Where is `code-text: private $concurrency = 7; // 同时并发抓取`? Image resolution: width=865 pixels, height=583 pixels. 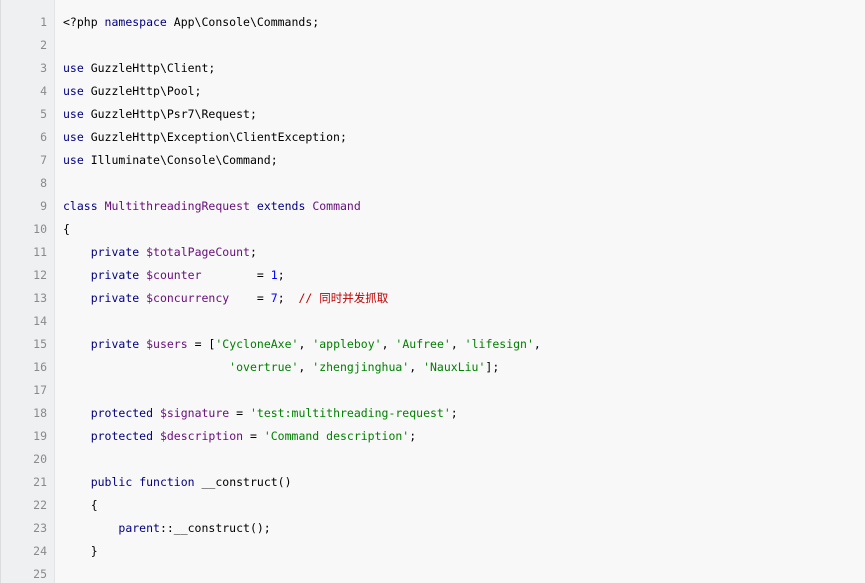
code-text: private $concurrency = 7; // 同时并发抓取 is located at coordinates (226, 298).